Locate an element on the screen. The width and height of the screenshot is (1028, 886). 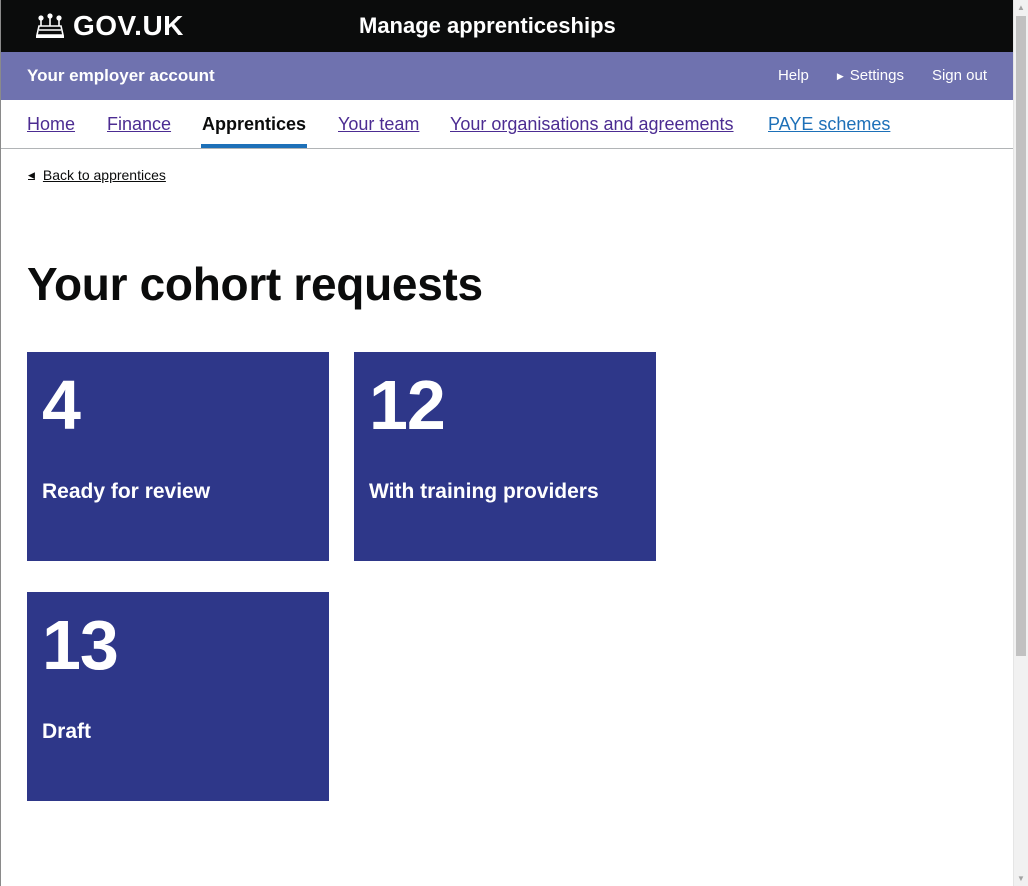
account-links: Help ▶ Settings Sign out is located at coordinates (868, 75).